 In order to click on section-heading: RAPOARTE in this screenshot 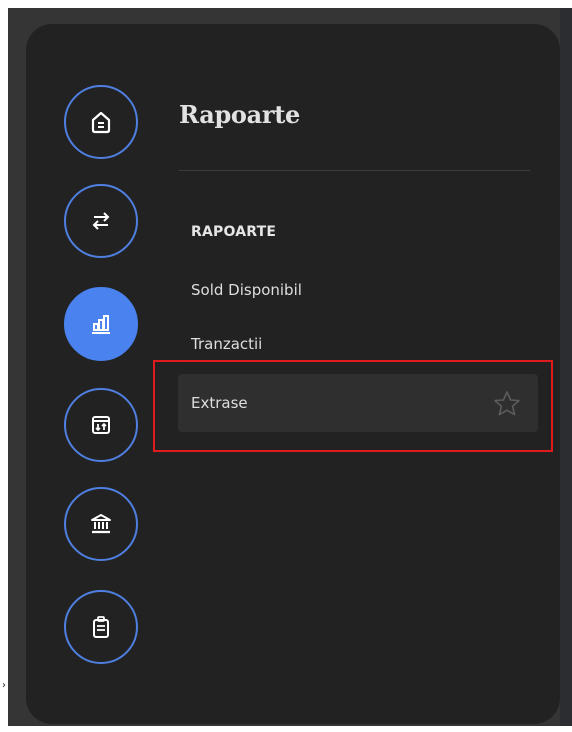, I will do `click(234, 232)`.